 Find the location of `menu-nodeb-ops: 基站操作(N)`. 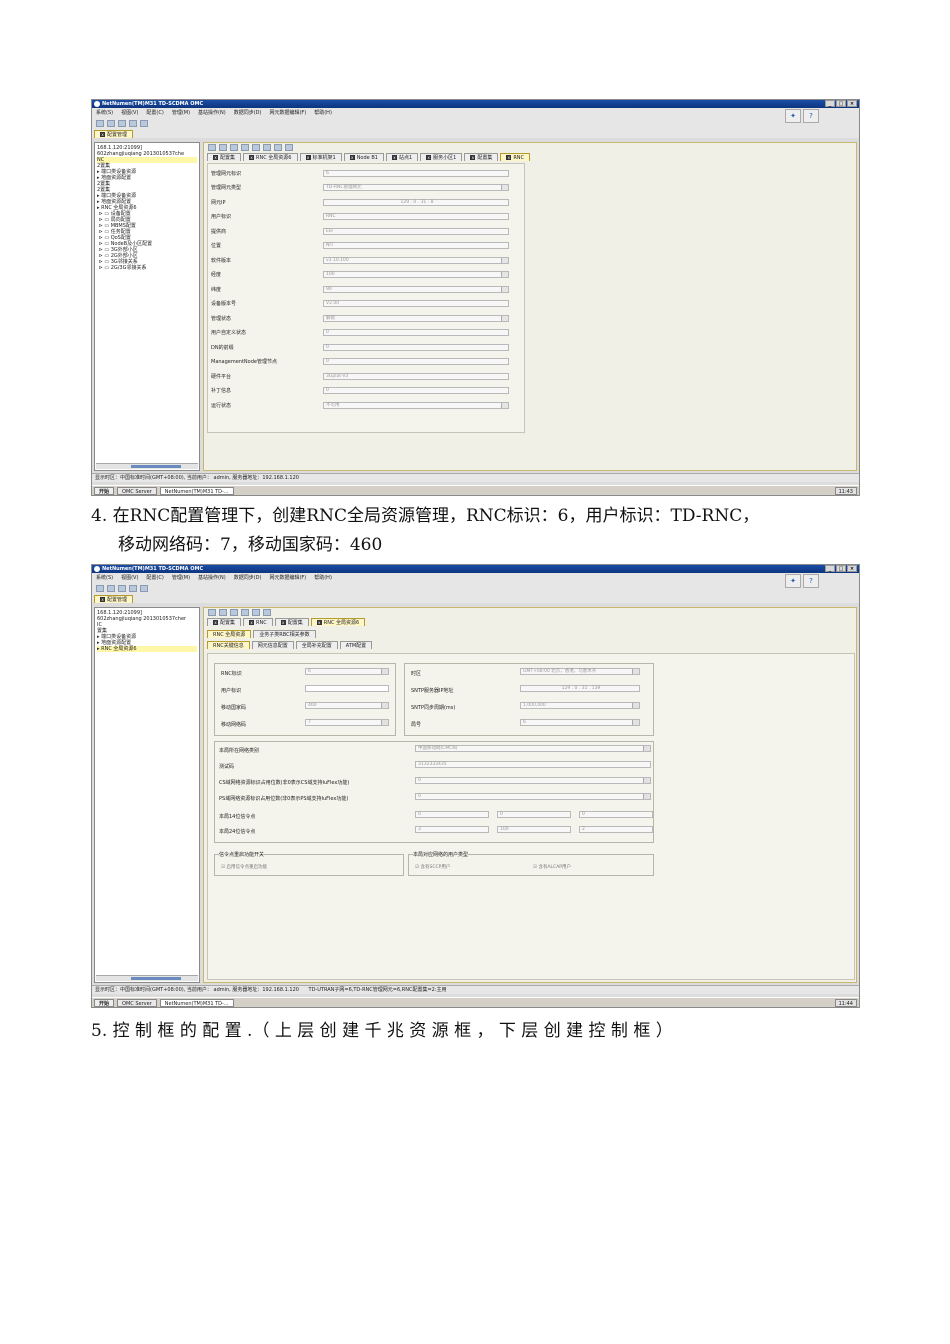

menu-nodeb-ops: 基站操作(N) is located at coordinates (212, 113).